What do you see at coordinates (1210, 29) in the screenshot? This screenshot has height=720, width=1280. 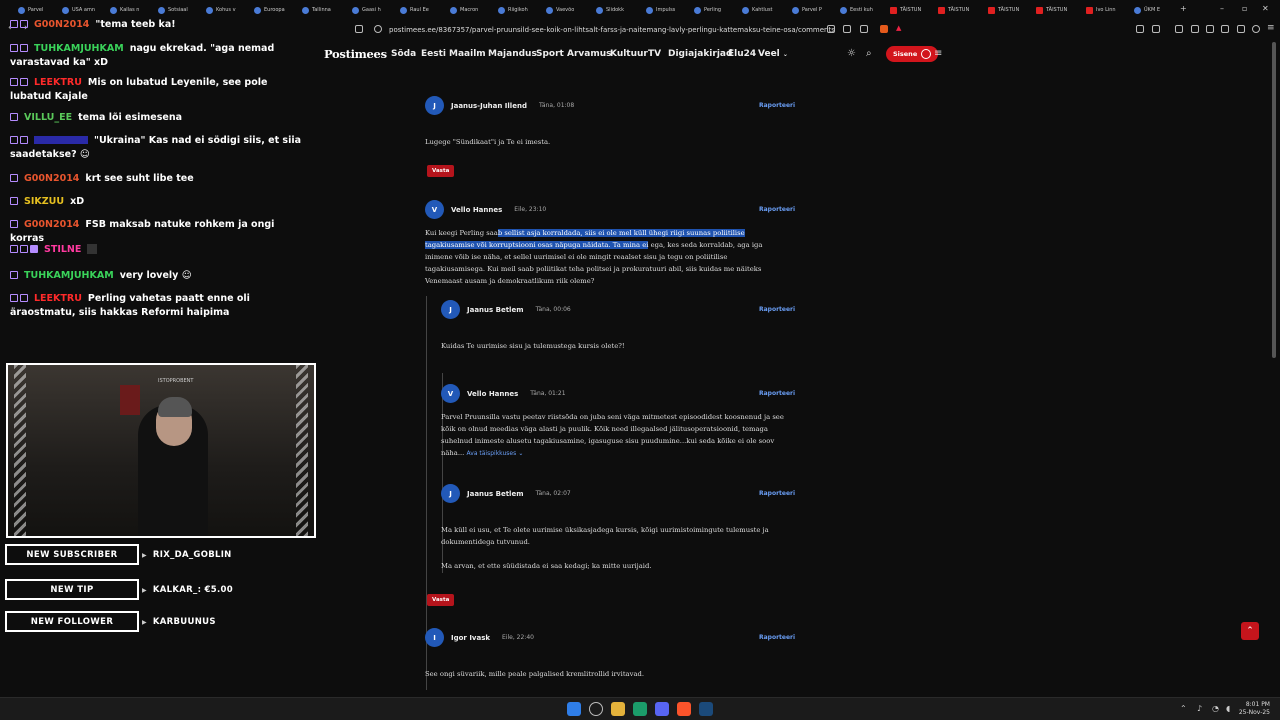 I see `sidebar-icon` at bounding box center [1210, 29].